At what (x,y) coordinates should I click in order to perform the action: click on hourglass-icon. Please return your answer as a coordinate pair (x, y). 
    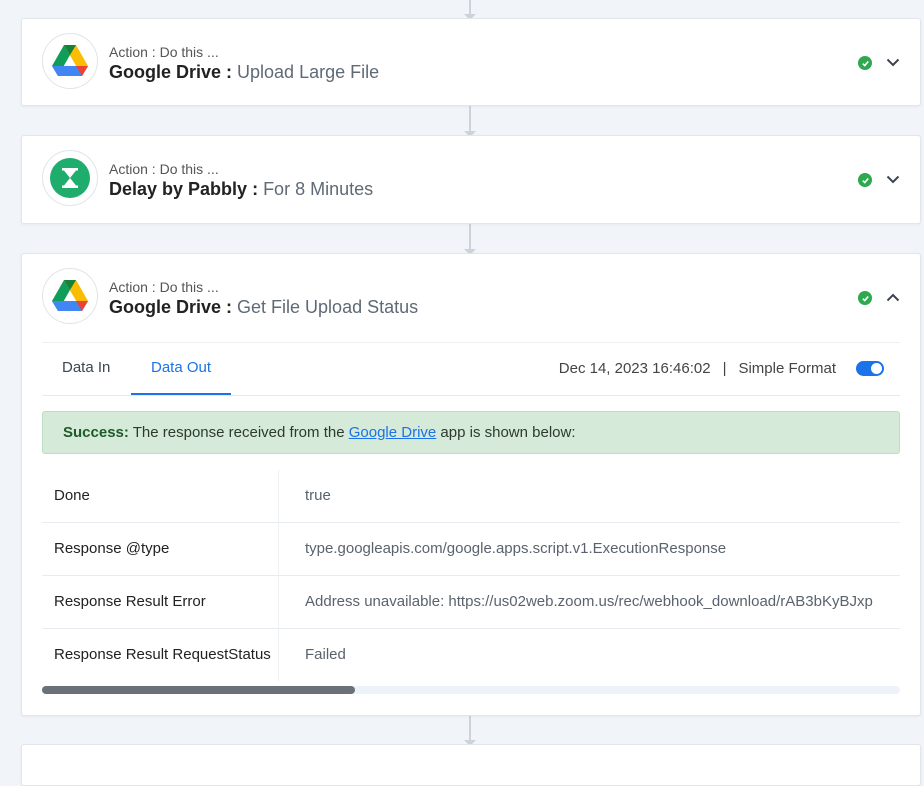
    Looking at the image, I should click on (70, 178).